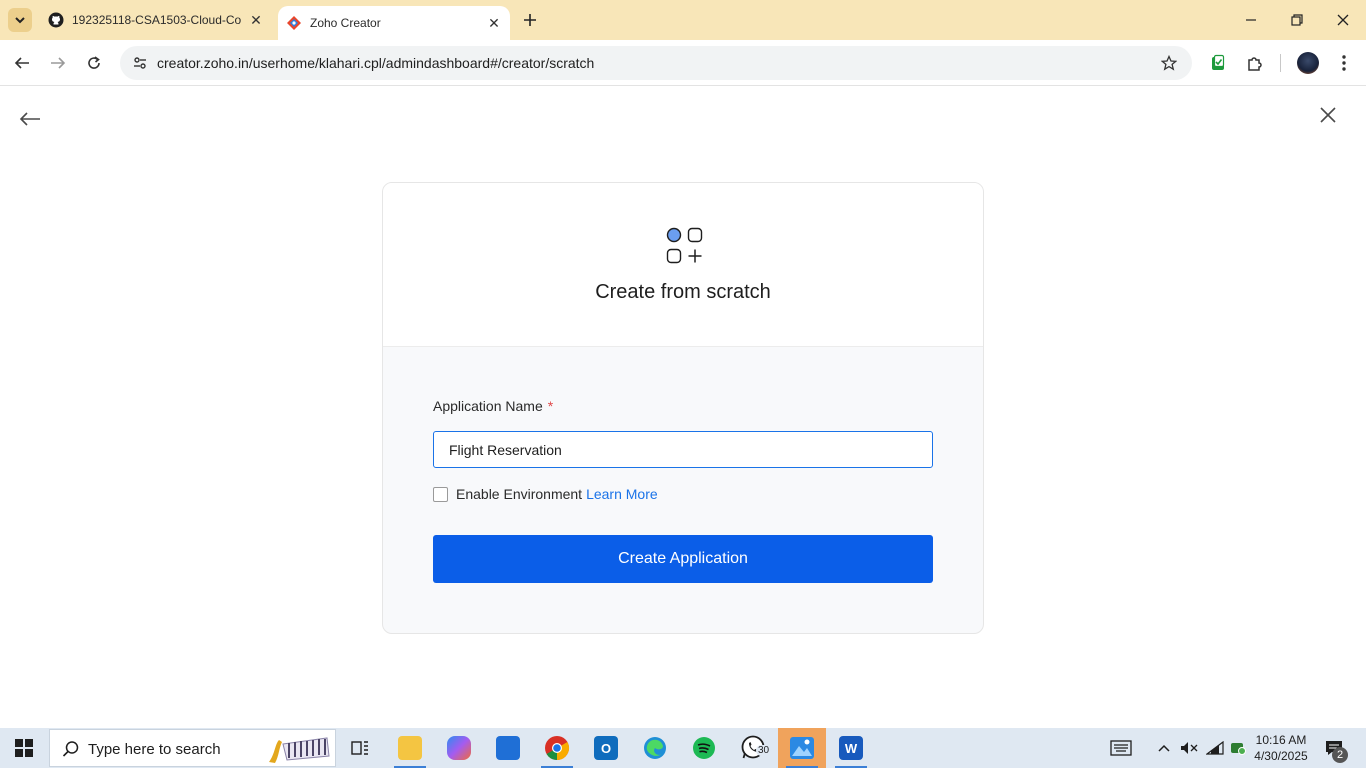  I want to click on chevron-down-icon, so click(20, 20).